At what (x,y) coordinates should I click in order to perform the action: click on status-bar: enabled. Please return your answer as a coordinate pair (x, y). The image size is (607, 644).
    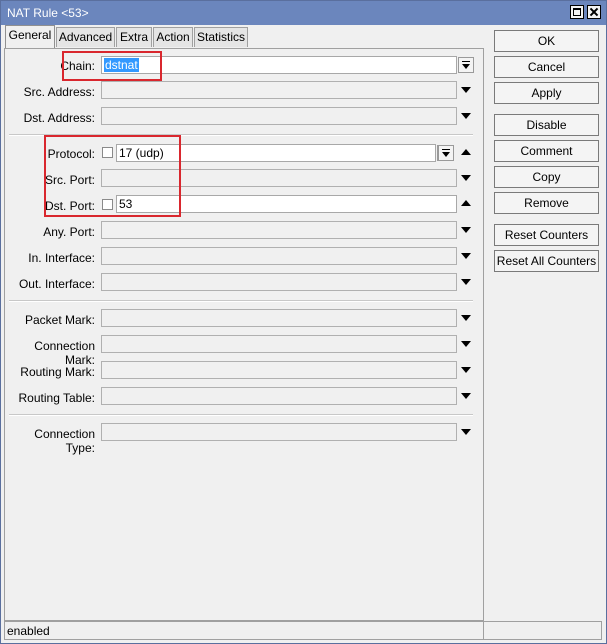
    Looking at the image, I should click on (303, 630).